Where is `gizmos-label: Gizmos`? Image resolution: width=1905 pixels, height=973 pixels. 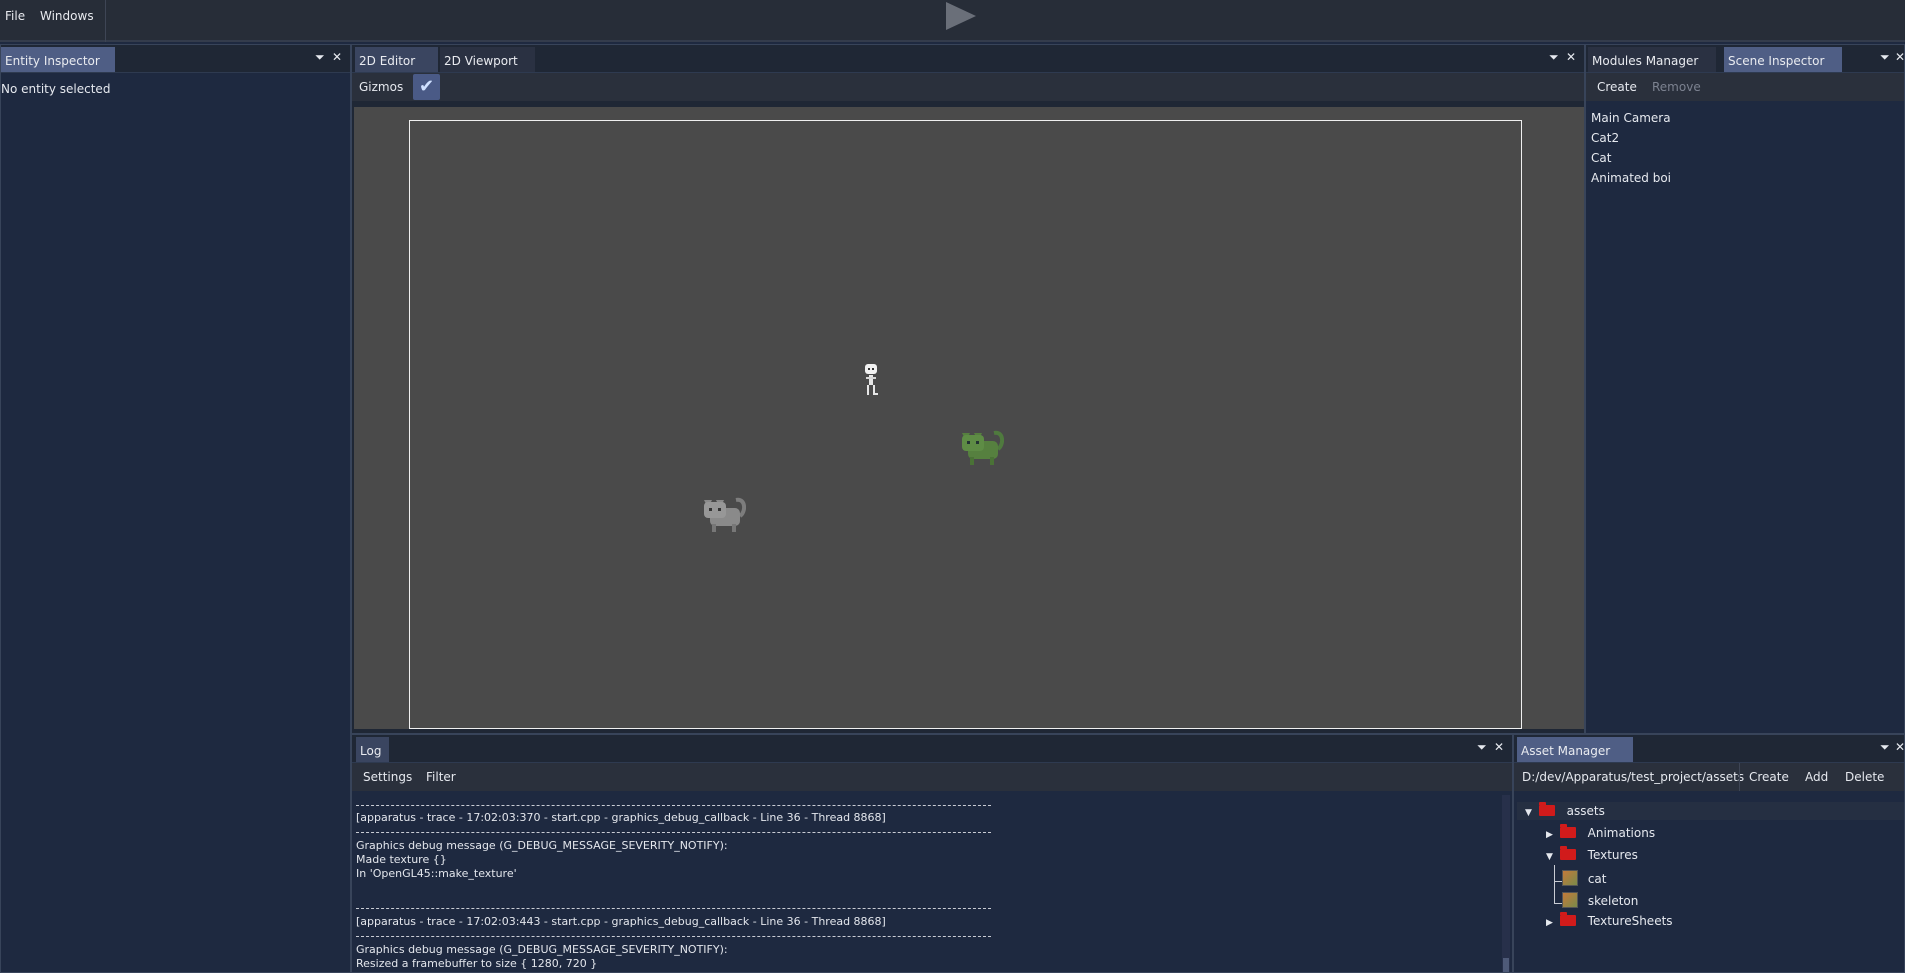
gizmos-label: Gizmos is located at coordinates (381, 87).